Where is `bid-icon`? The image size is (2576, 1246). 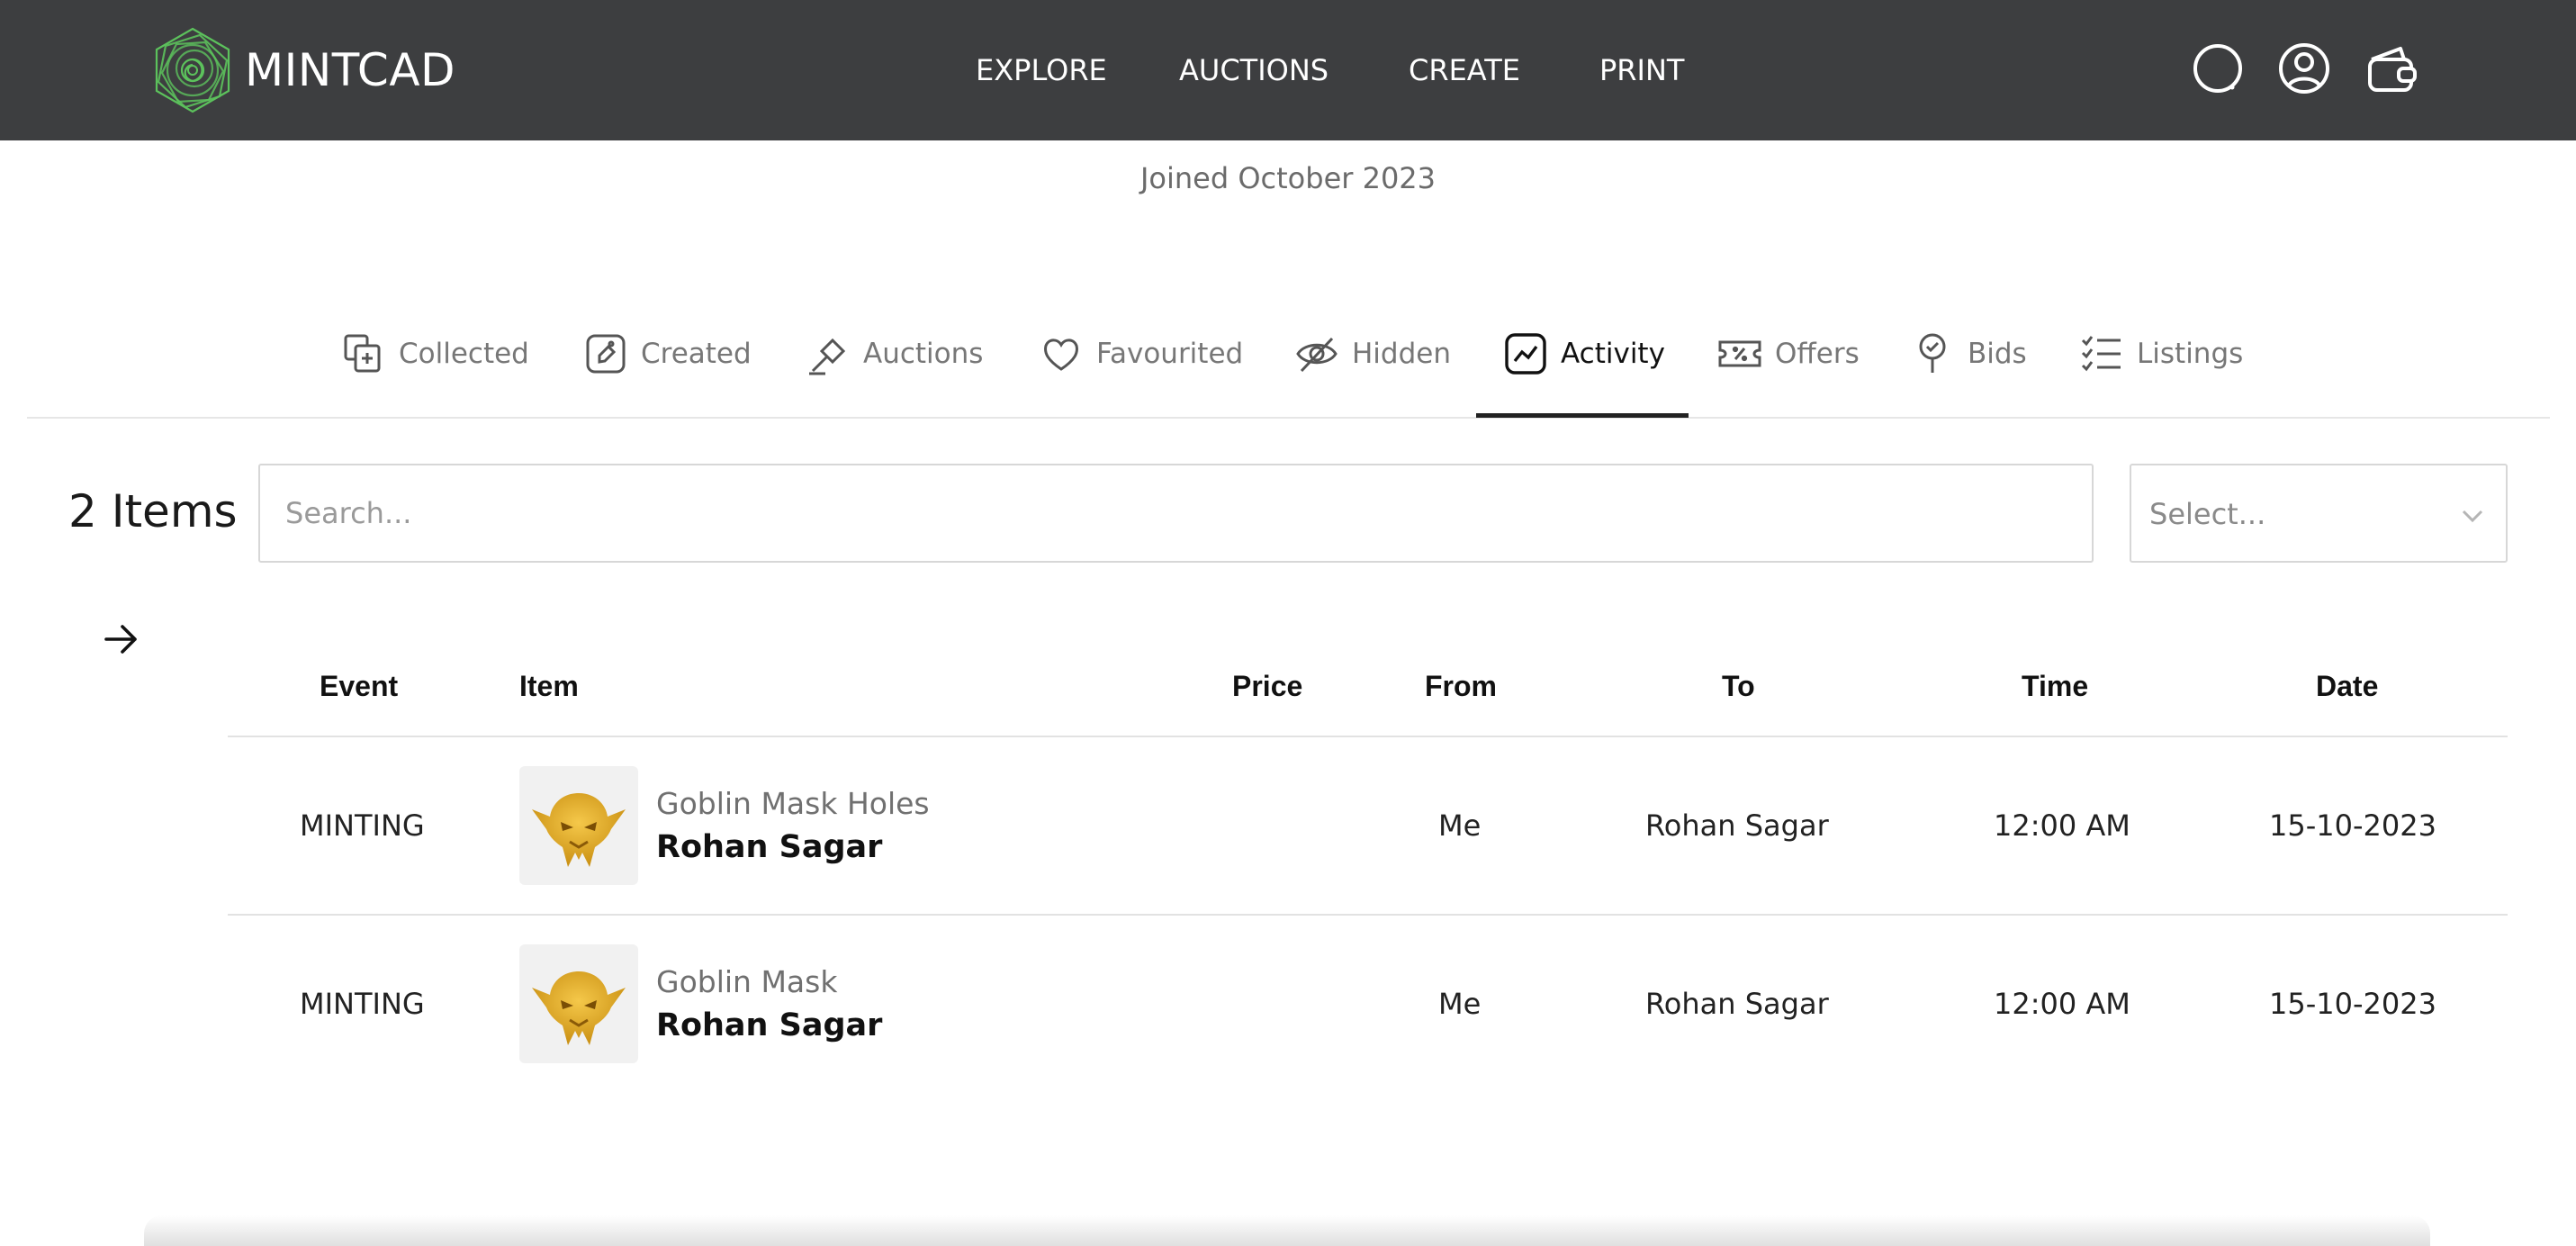 bid-icon is located at coordinates (1932, 353).